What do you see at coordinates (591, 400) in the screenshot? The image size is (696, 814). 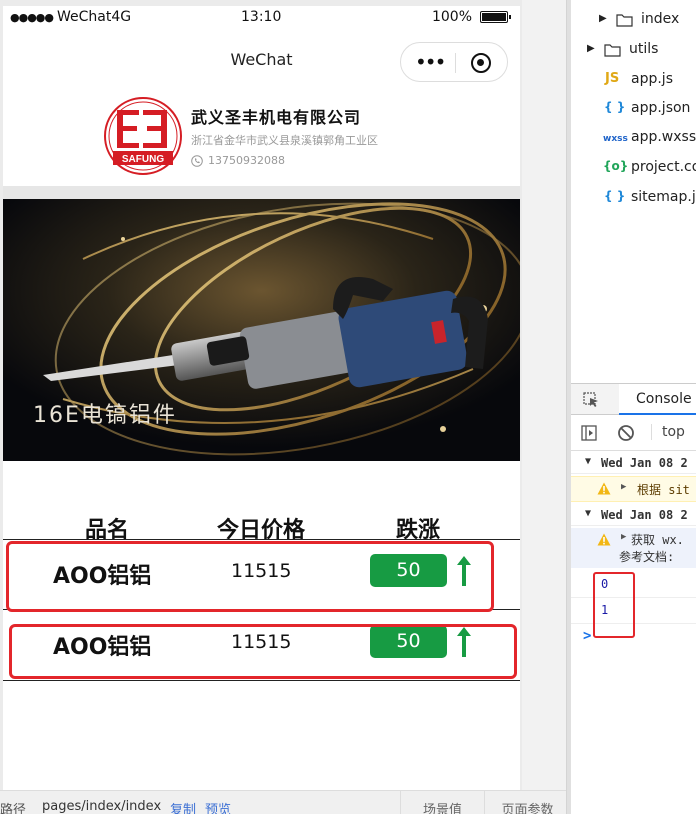 I see `inspect-element-icon` at bounding box center [591, 400].